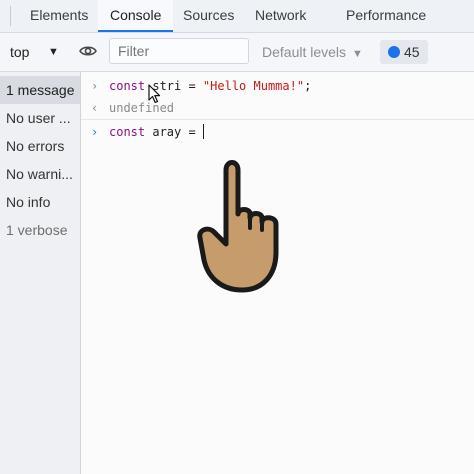  What do you see at coordinates (277, 132) in the screenshot?
I see `console-prompt: › const aray =` at bounding box center [277, 132].